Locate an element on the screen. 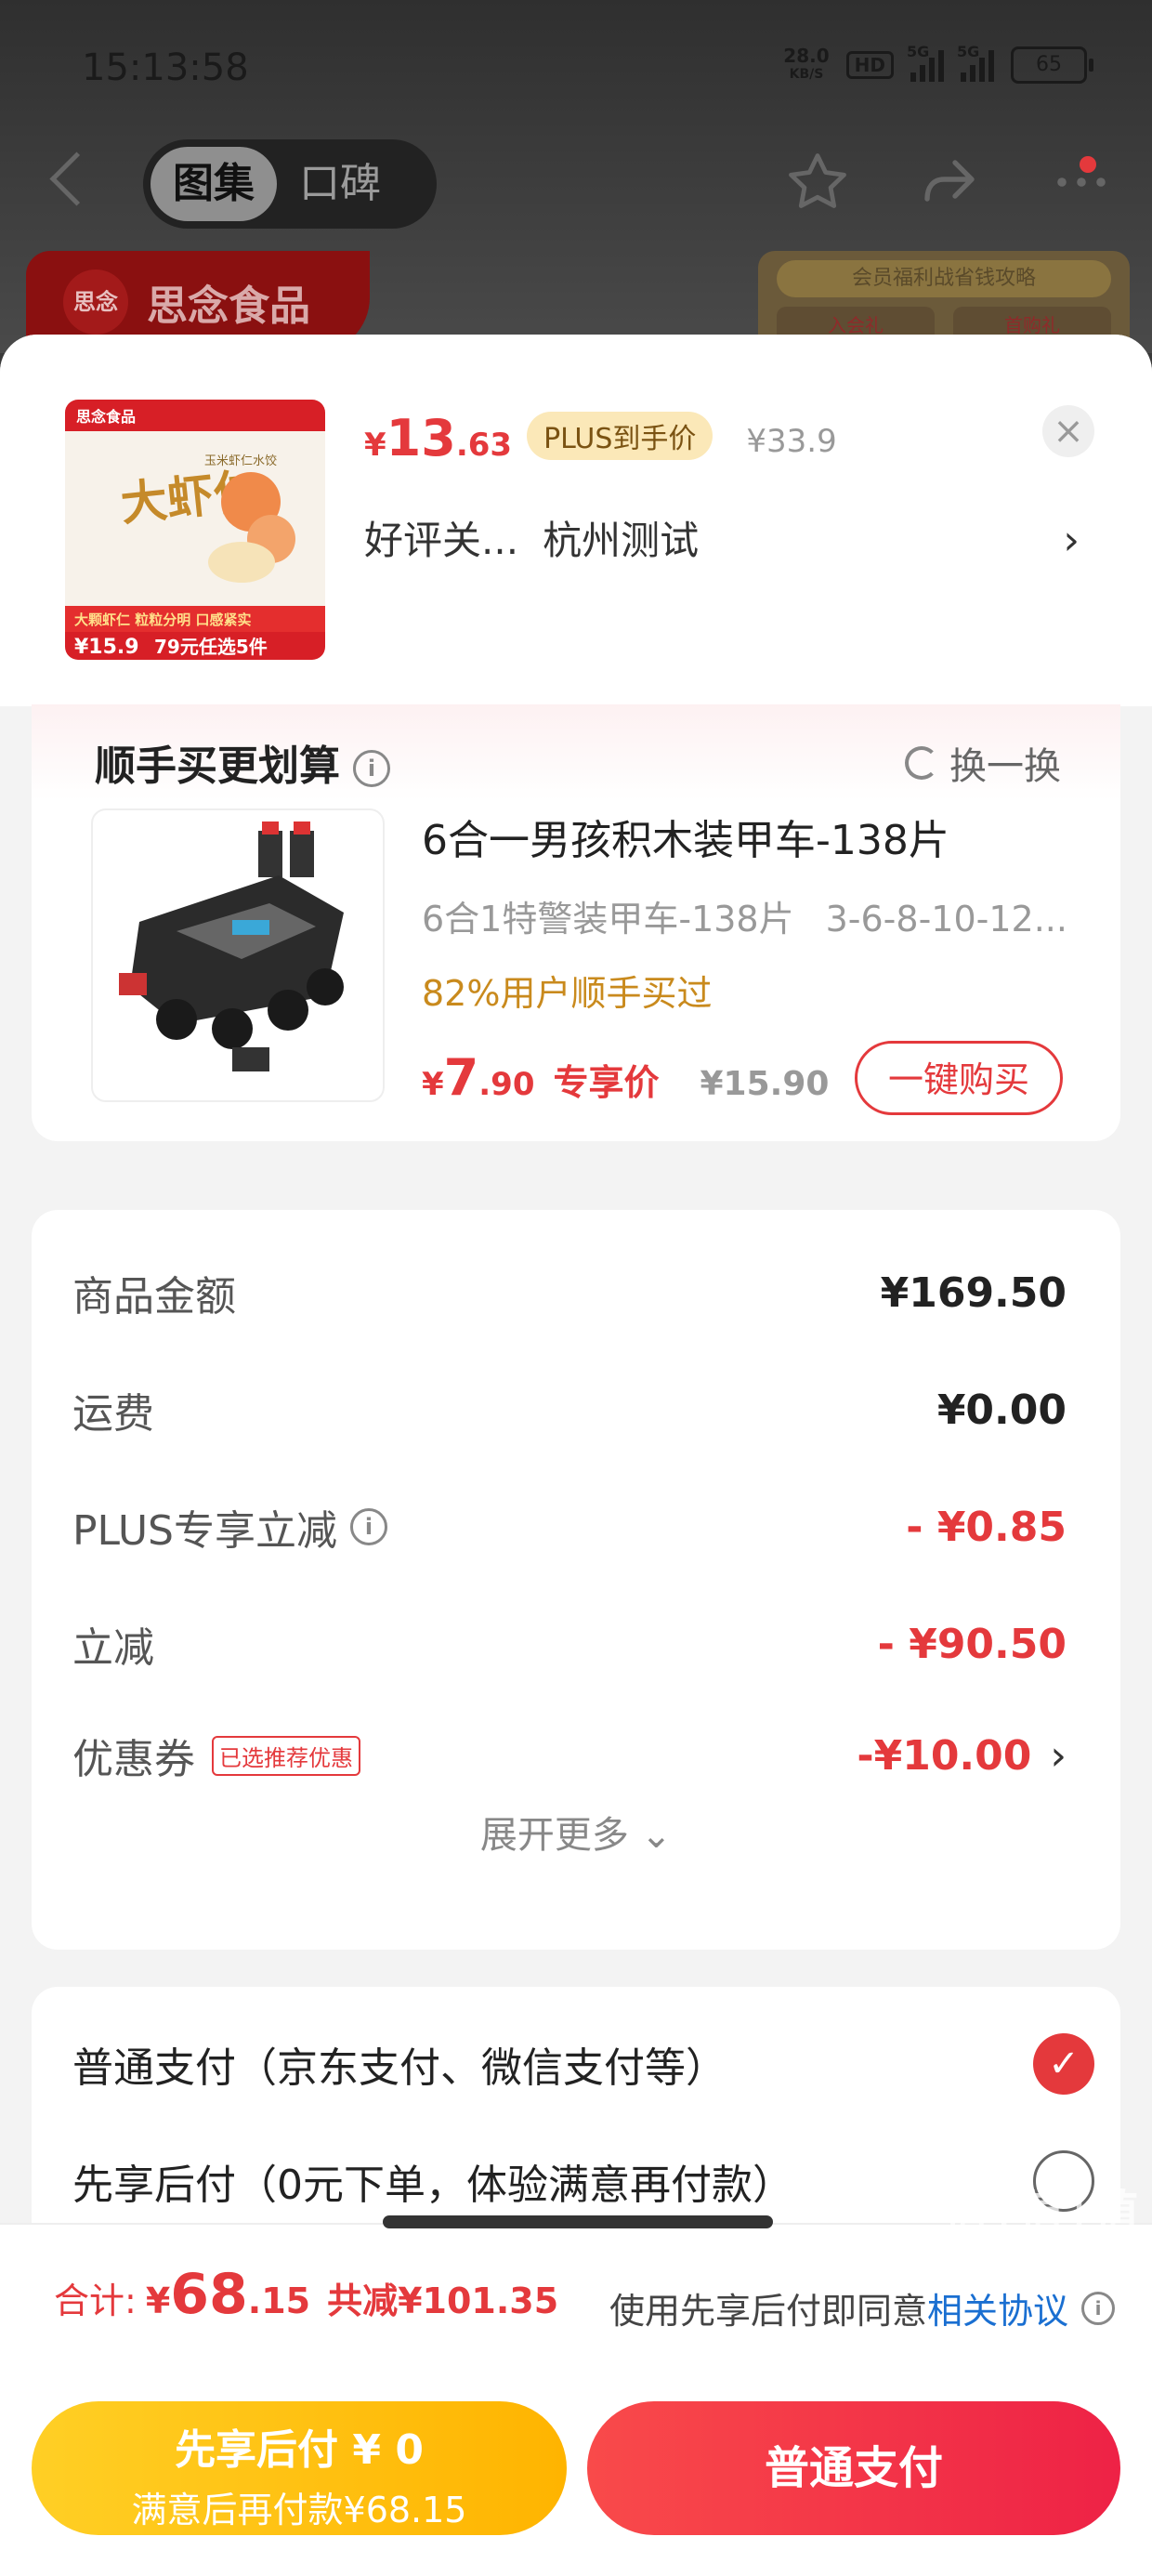 The width and height of the screenshot is (1152, 2576). armored-vehicle-toy-image is located at coordinates (231, 946).